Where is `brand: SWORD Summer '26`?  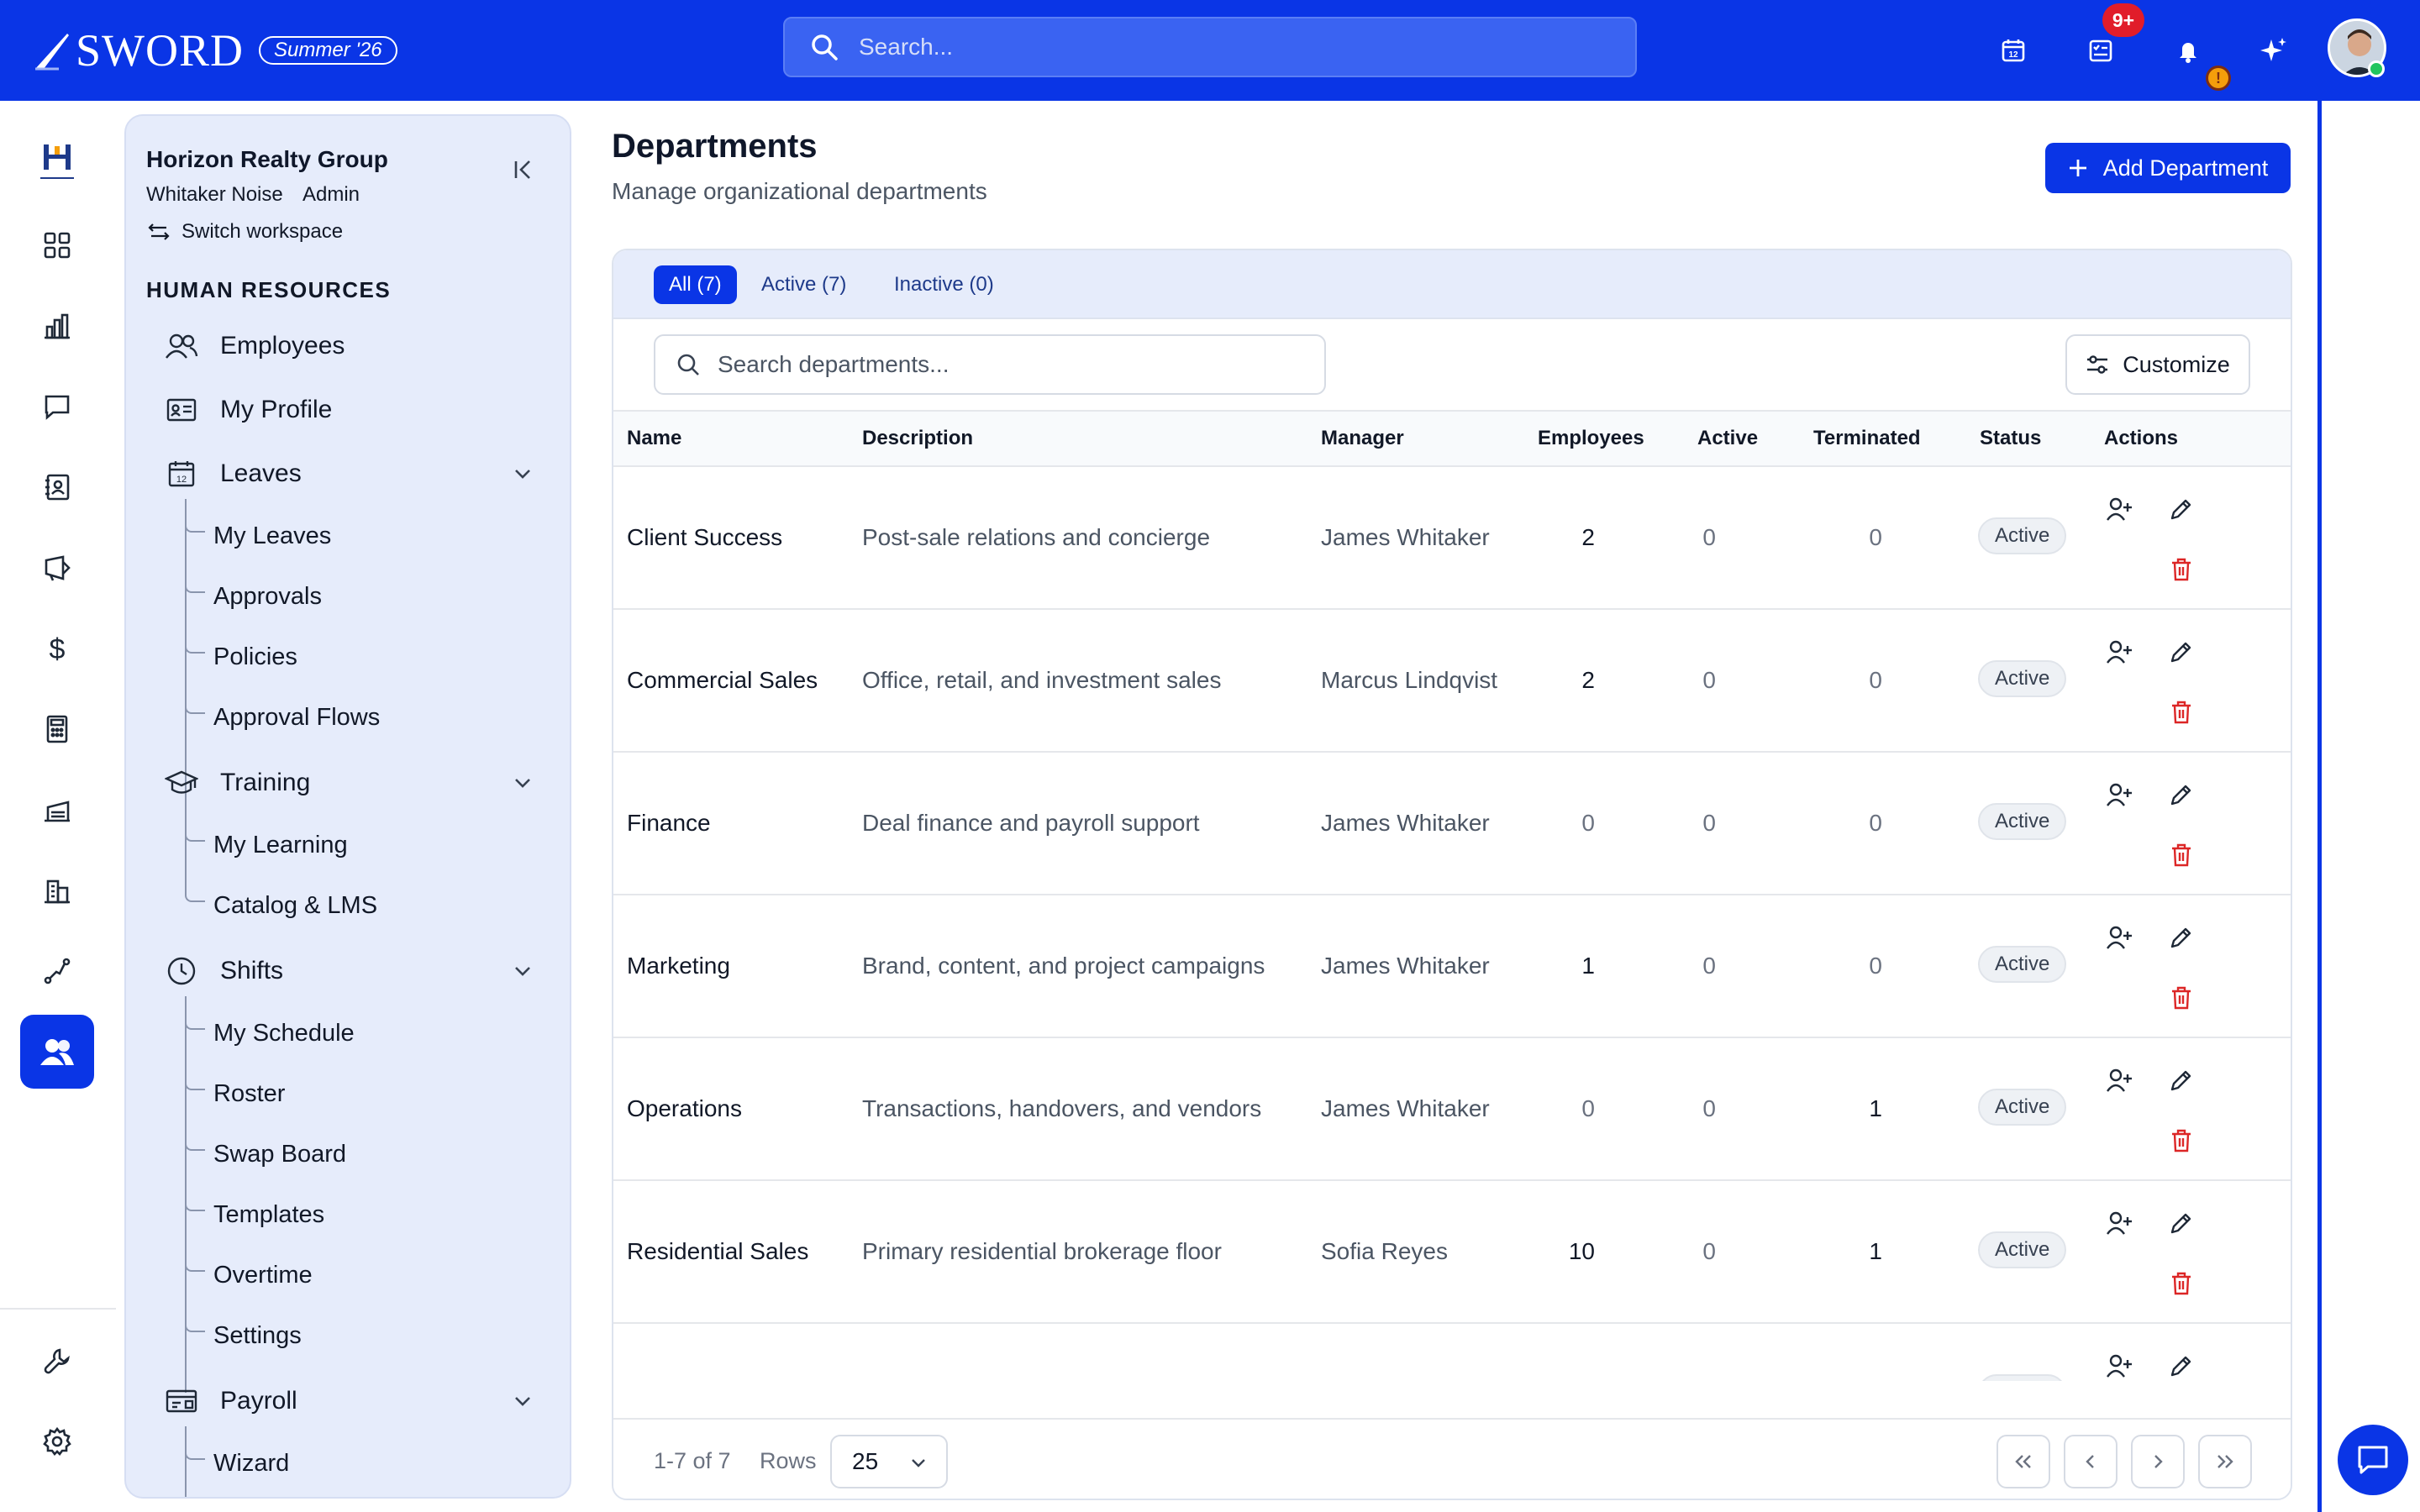 brand: SWORD Summer '26 is located at coordinates (216, 50).